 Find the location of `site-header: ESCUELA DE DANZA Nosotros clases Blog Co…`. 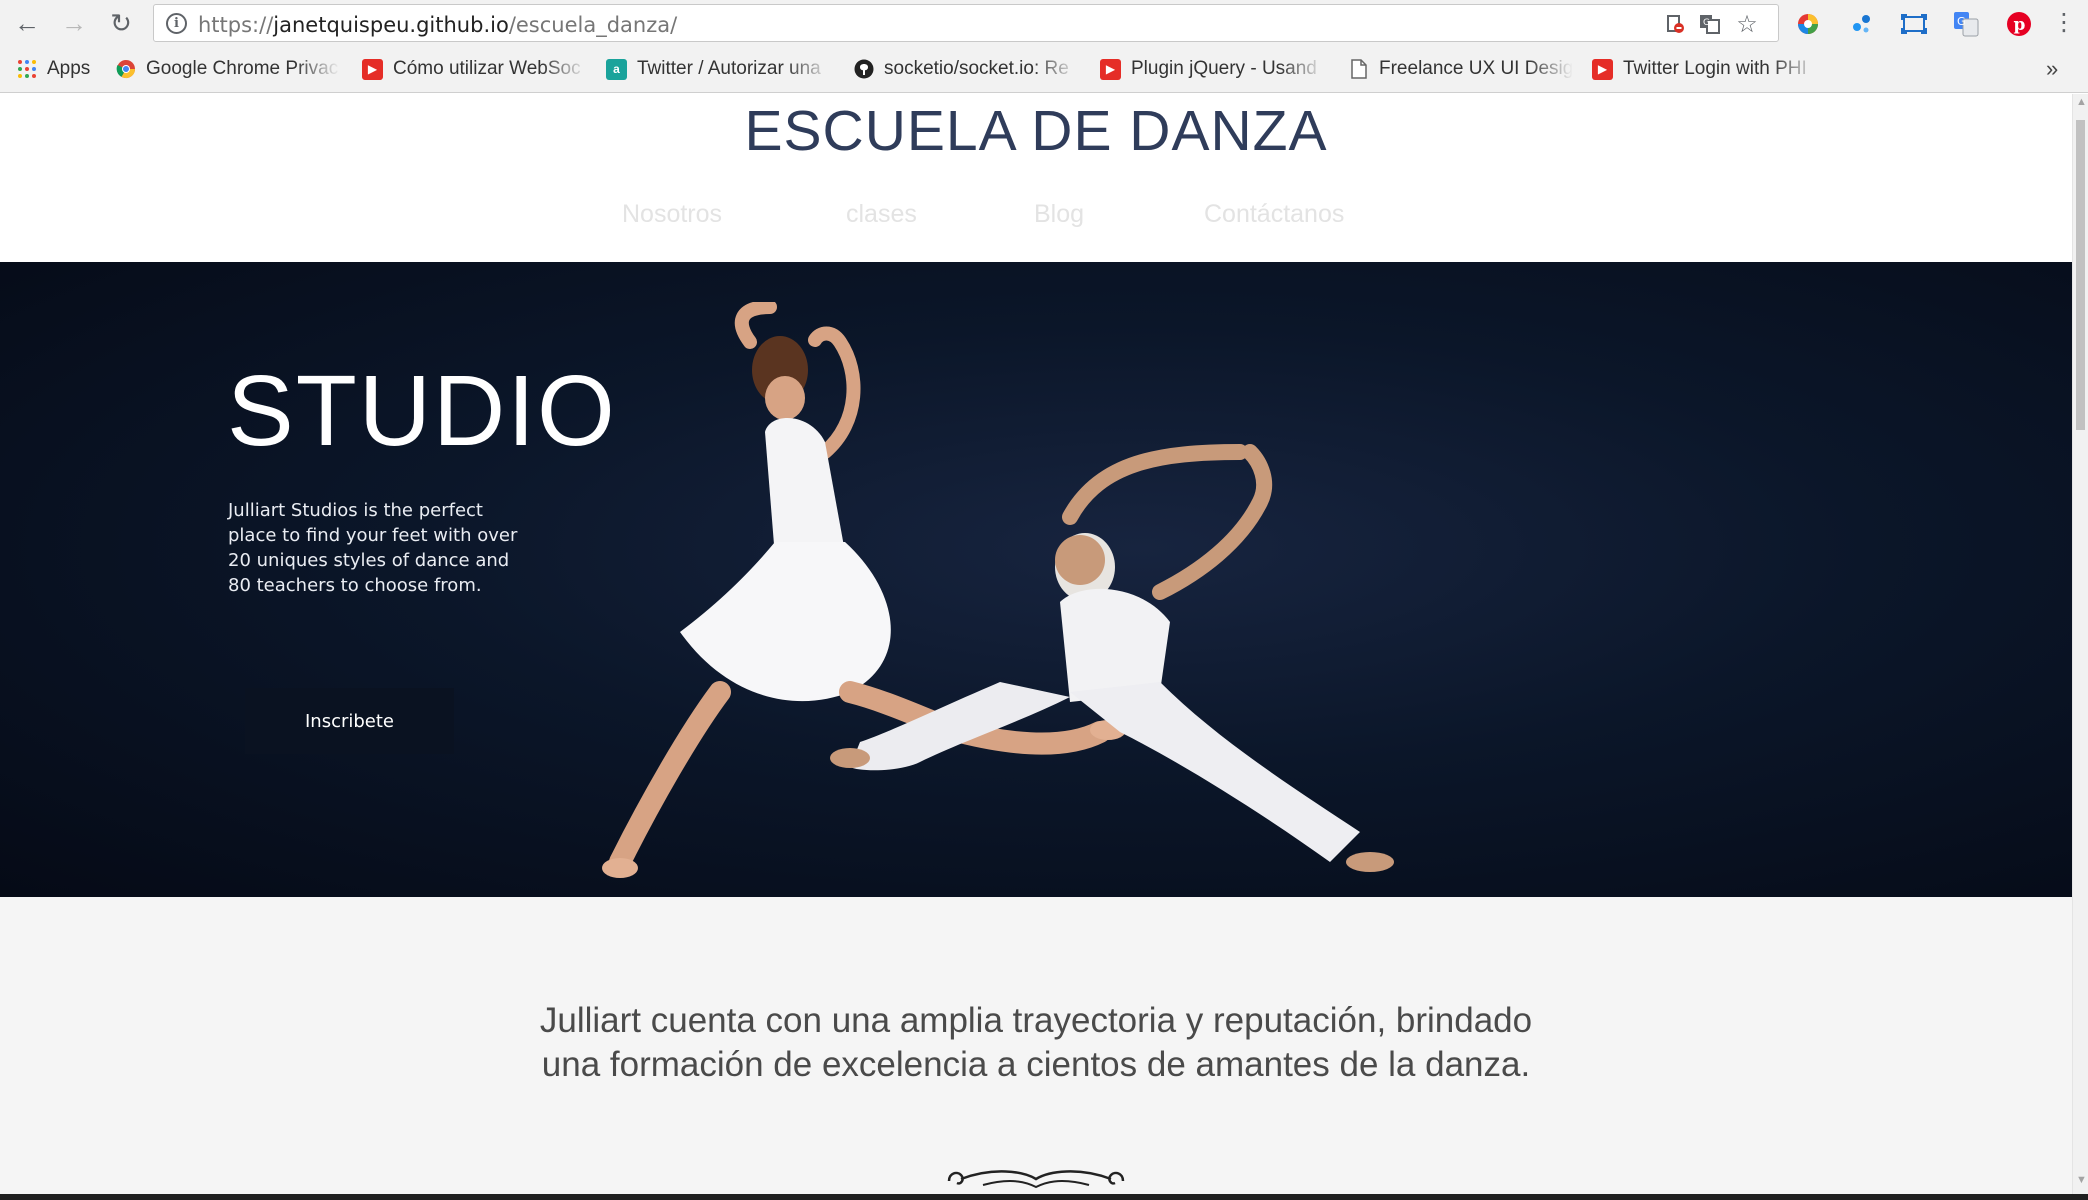

site-header: ESCUELA DE DANZA Nosotros clases Blog Co… is located at coordinates (1036, 178).